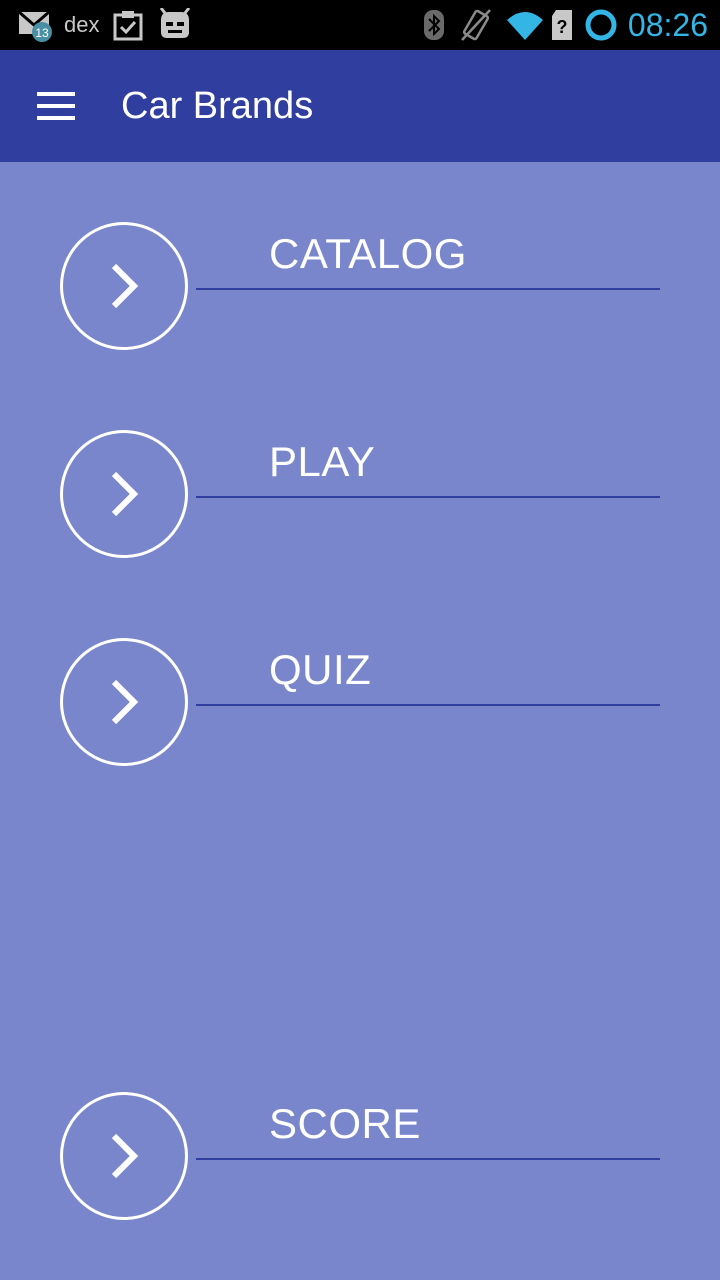  I want to click on play-circle-button, so click(124, 494).